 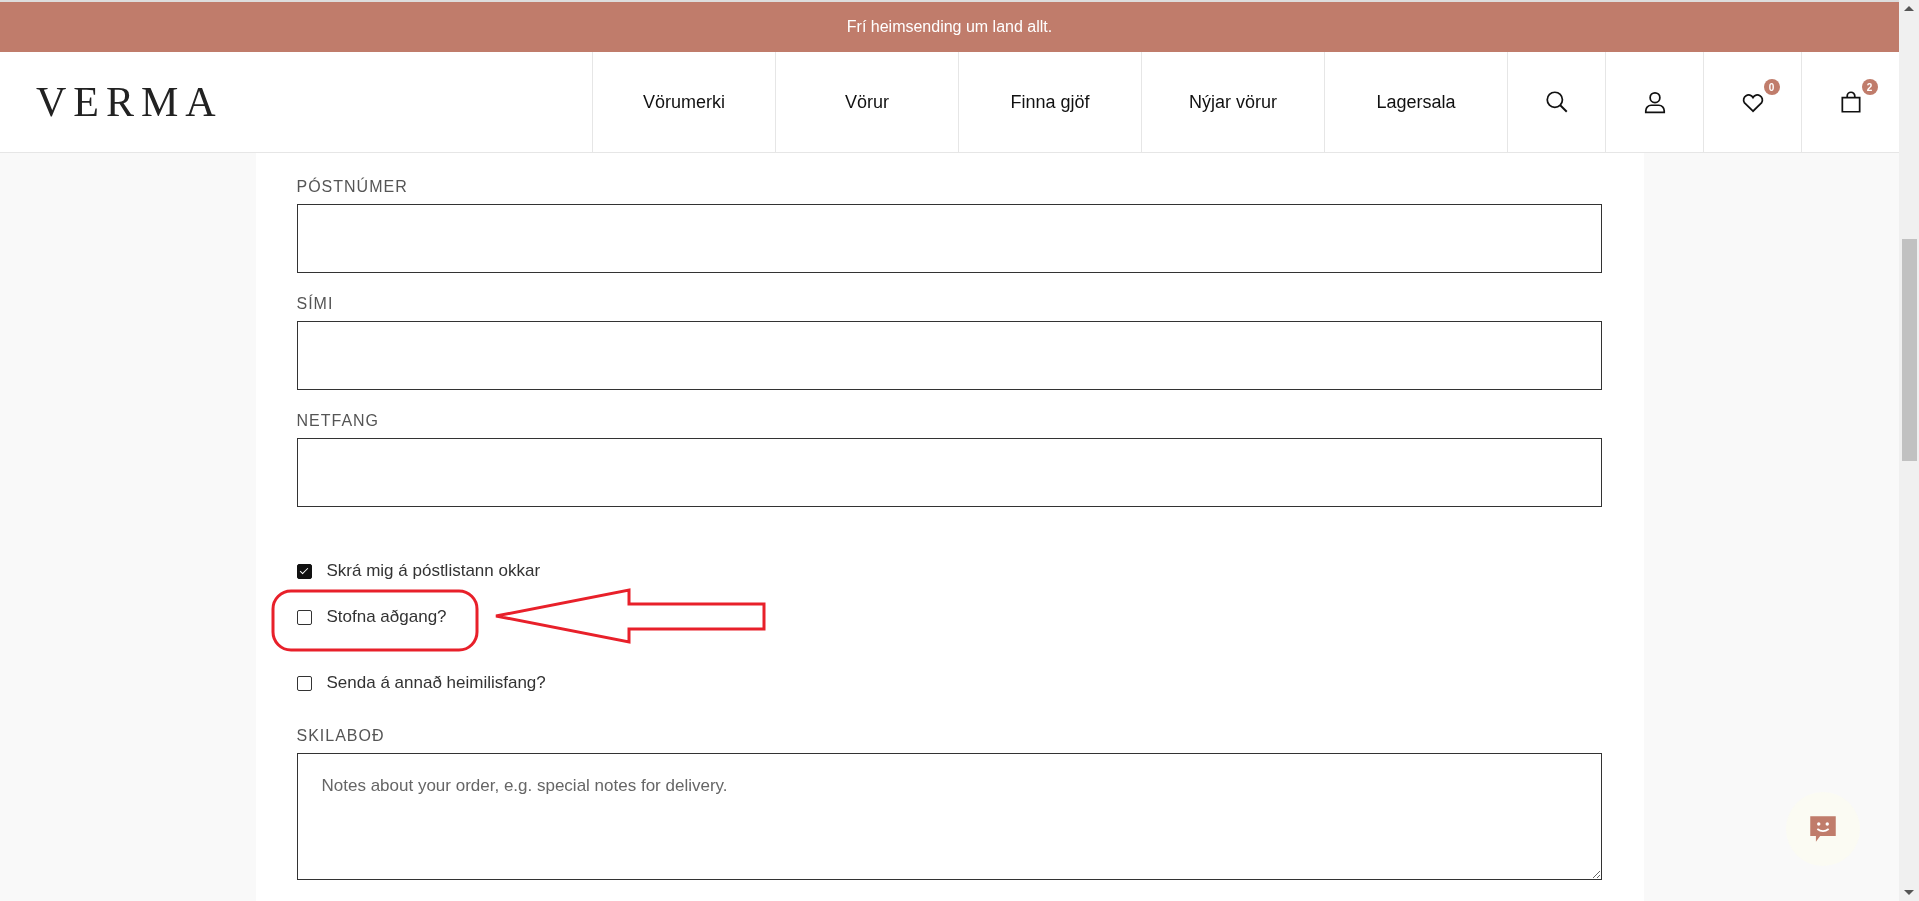 What do you see at coordinates (352, 187) in the screenshot?
I see `field-label: PÓSTNÚMER` at bounding box center [352, 187].